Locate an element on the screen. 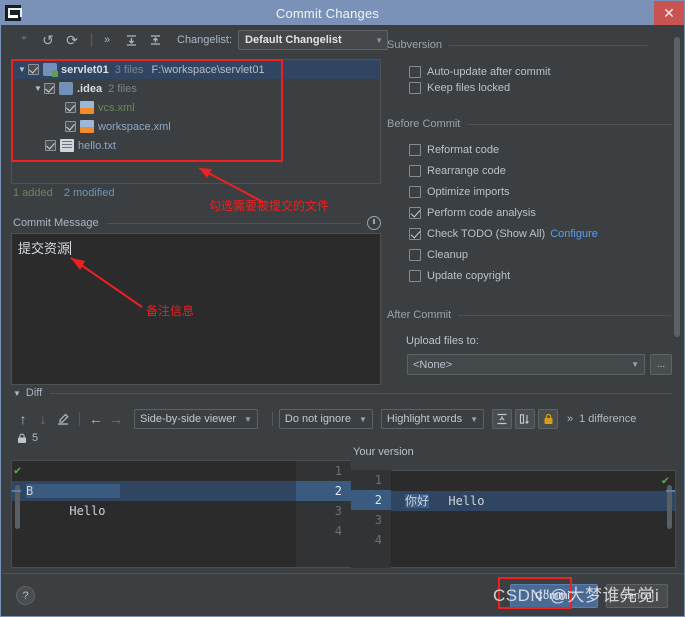 This screenshot has width=685, height=617. intellij-idea-icon is located at coordinates (13, 13).